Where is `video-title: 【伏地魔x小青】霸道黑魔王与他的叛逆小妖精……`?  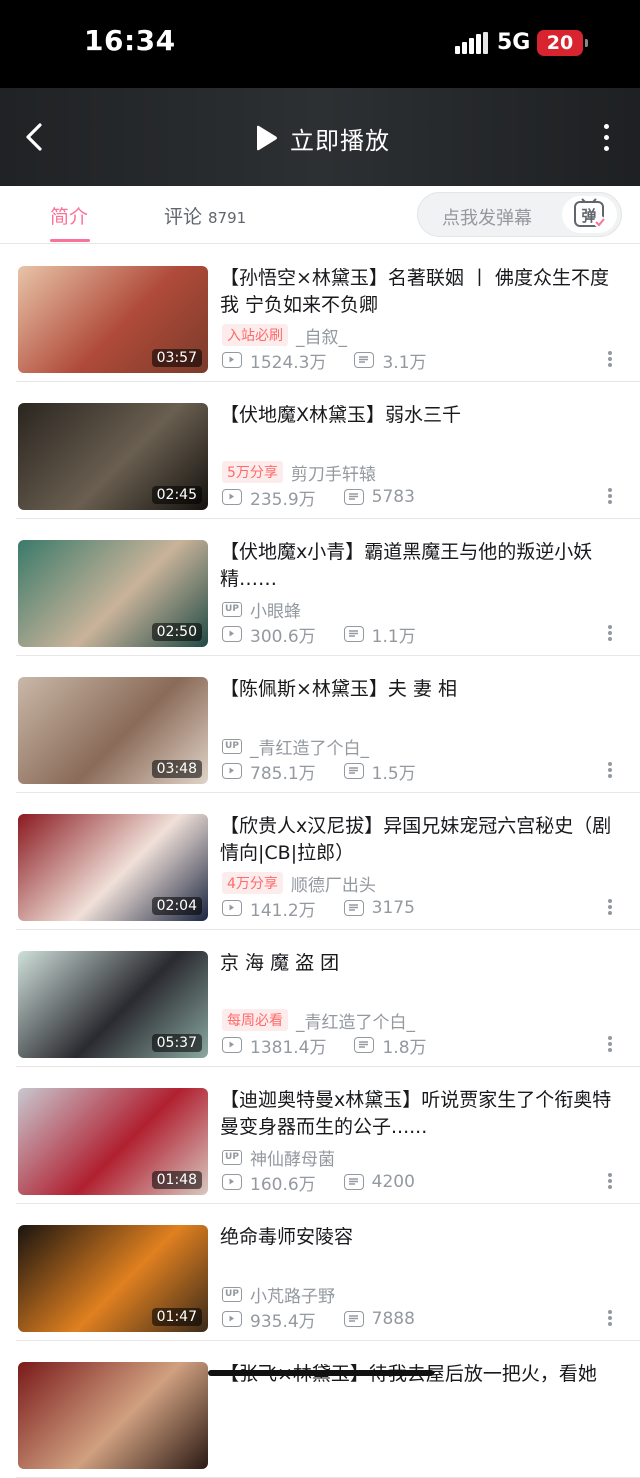
video-title: 【伏地魔x小青】霸道黑魔王与他的叛逆小妖精…… is located at coordinates (421, 566).